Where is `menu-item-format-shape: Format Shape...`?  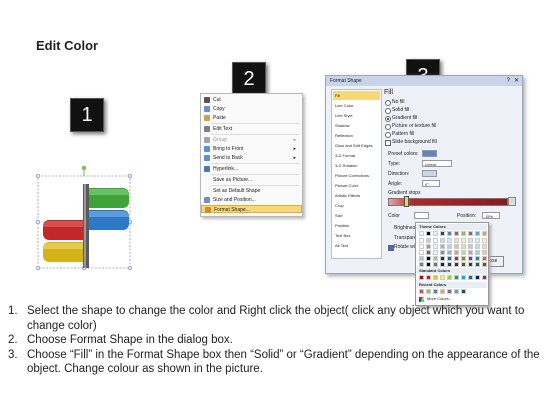
menu-item-format-shape: Format Shape... is located at coordinates (251, 209).